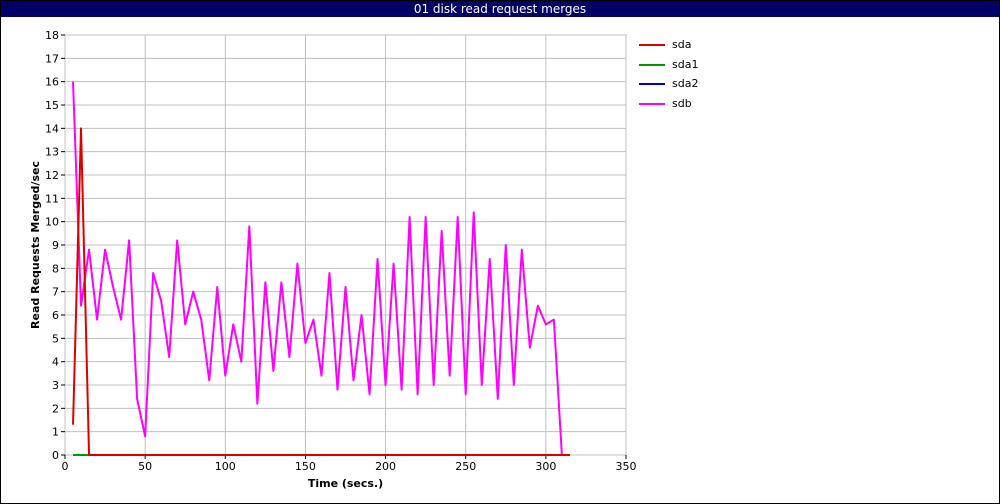 This screenshot has width=1000, height=504. I want to click on x-tick-label: 350, so click(626, 466).